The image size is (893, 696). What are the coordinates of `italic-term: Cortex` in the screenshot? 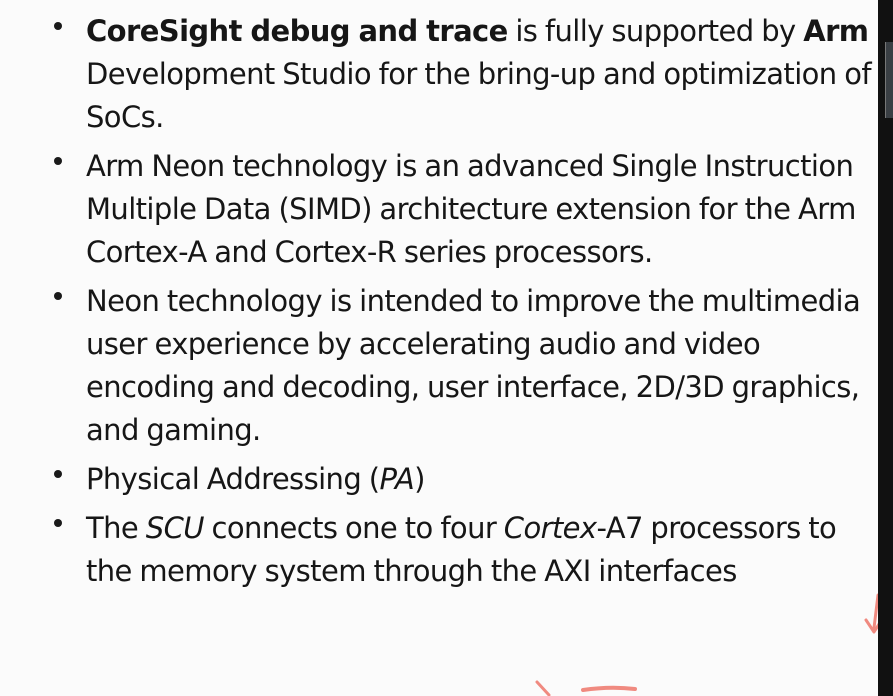 It's located at (550, 528).